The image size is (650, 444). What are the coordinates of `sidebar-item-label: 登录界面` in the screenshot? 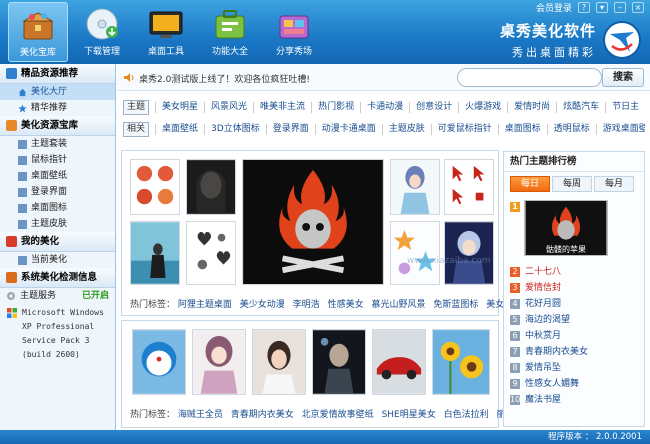 It's located at (49, 192).